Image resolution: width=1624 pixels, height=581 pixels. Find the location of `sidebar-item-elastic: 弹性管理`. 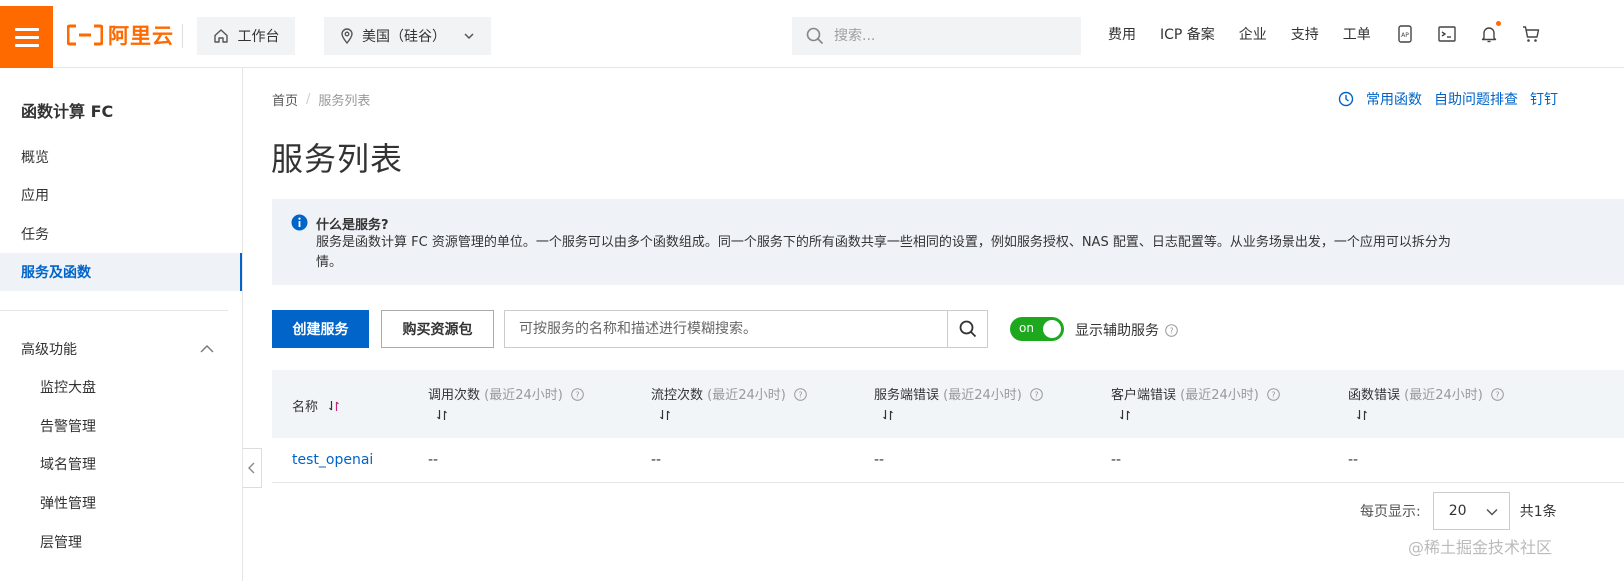

sidebar-item-elastic: 弹性管理 is located at coordinates (121, 503).